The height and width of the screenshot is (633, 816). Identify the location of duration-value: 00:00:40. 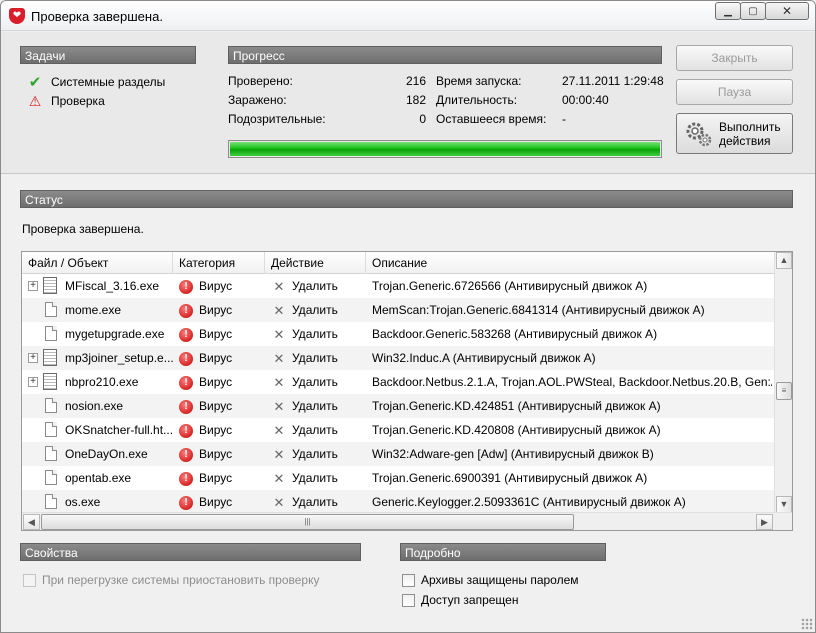
(585, 100).